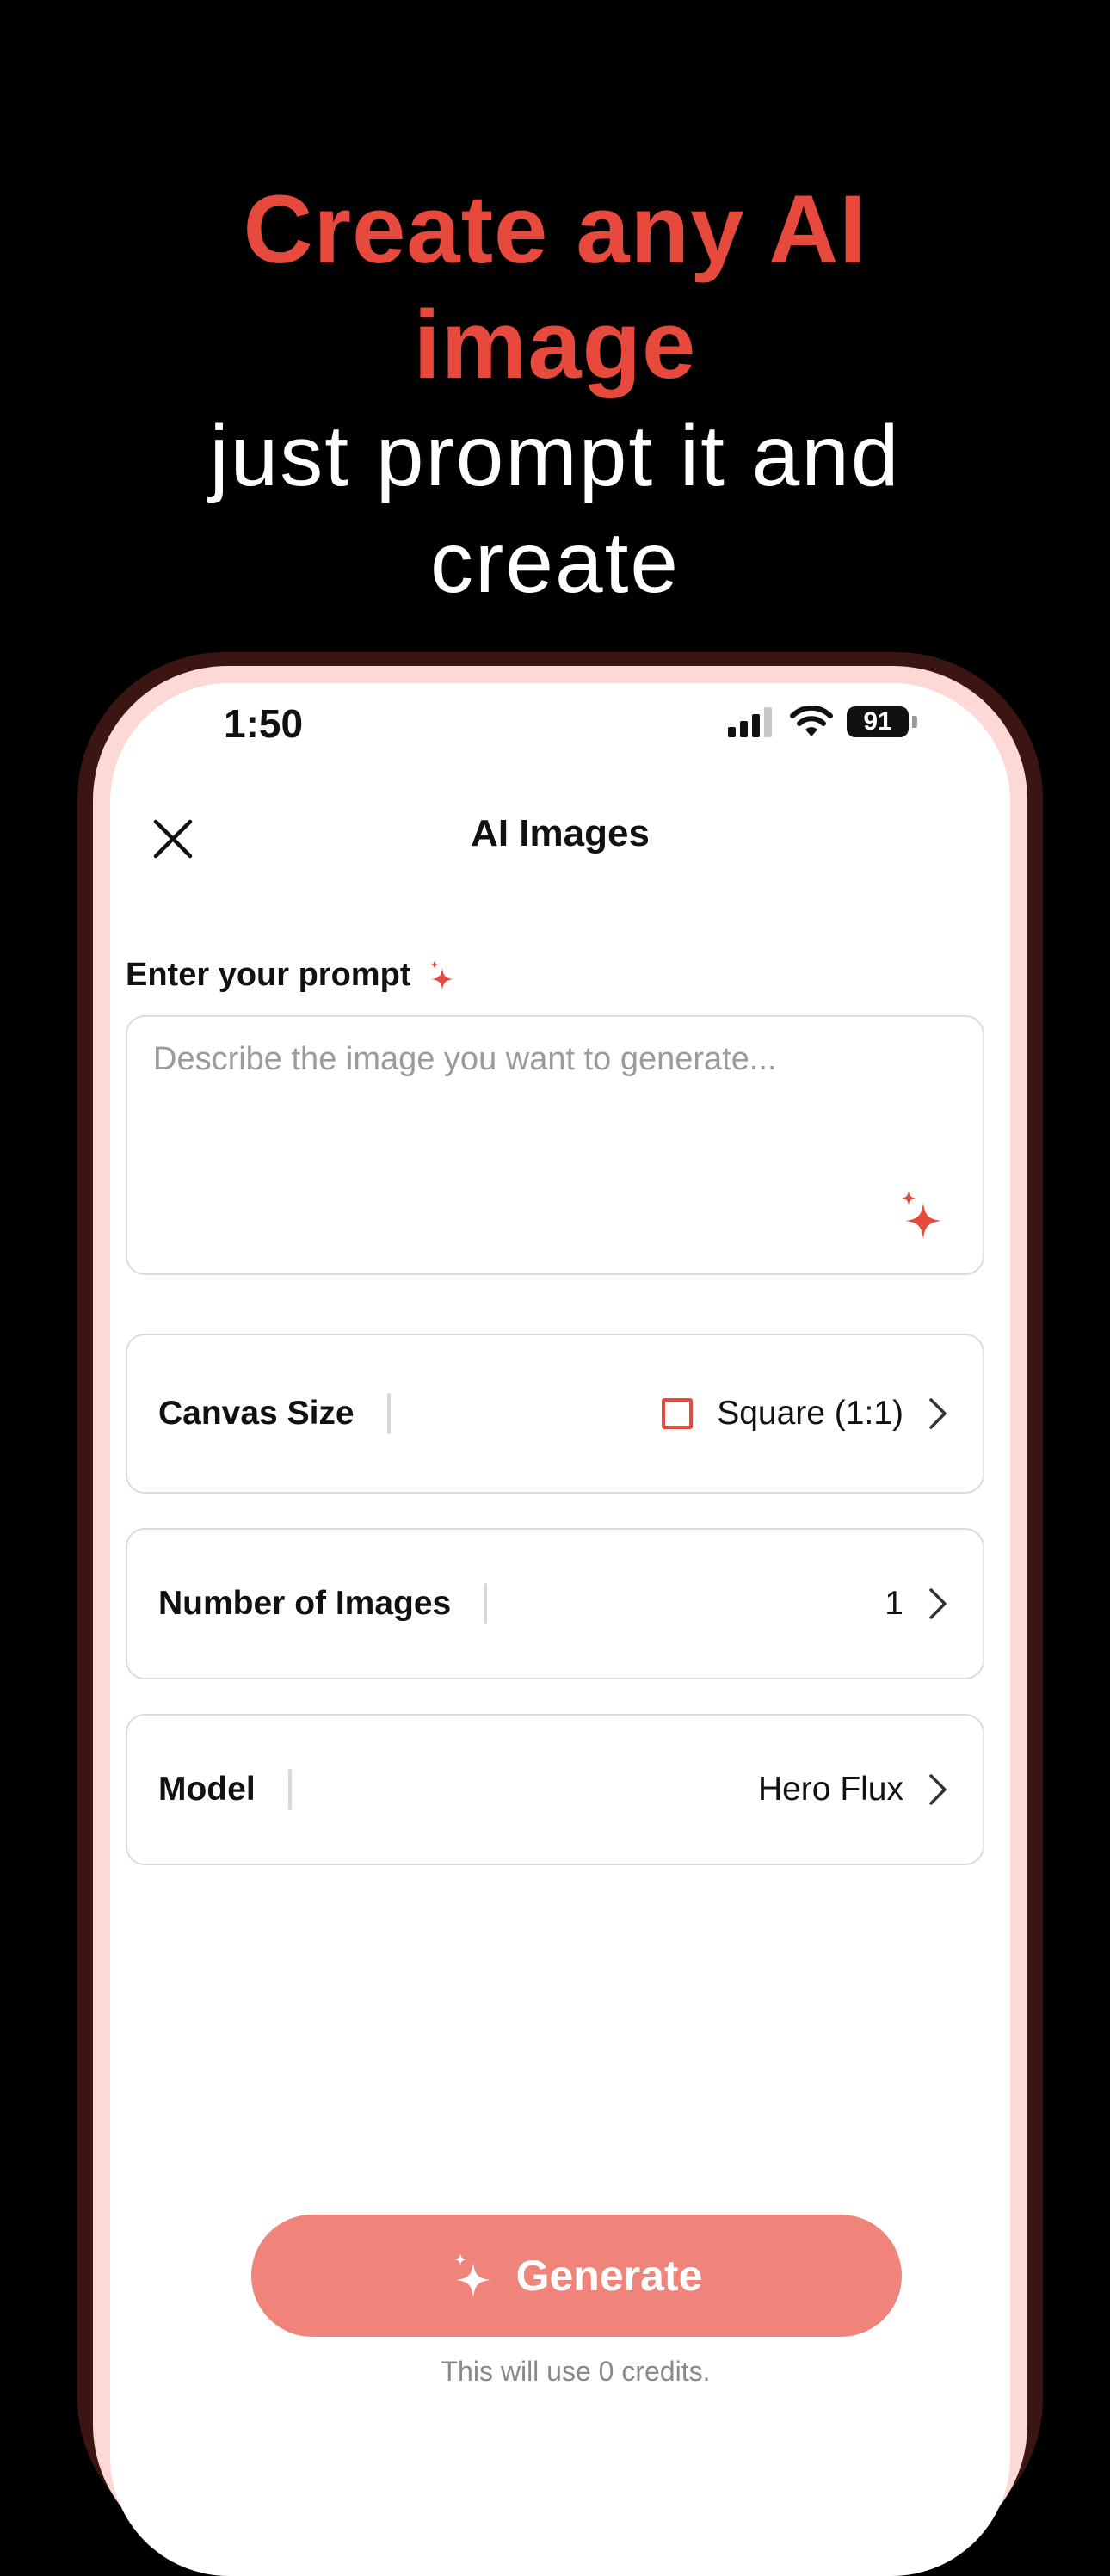  I want to click on number-of-images-label: Number of Images, so click(305, 1603).